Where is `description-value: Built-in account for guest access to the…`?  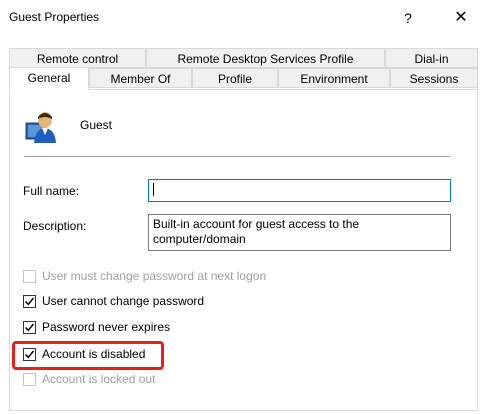
description-value: Built-in account for guest access to the… is located at coordinates (256, 231).